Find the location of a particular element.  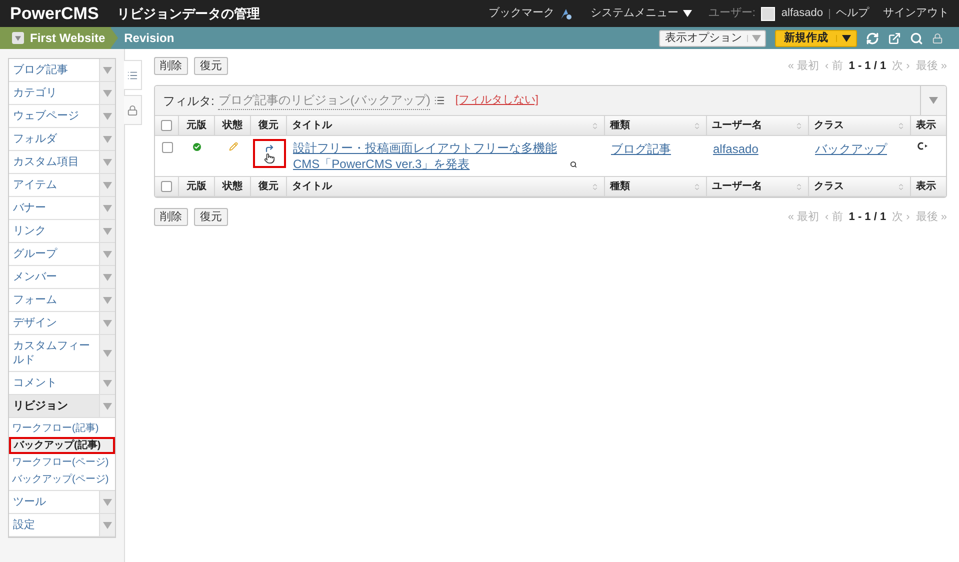

list-tab is located at coordinates (133, 75).